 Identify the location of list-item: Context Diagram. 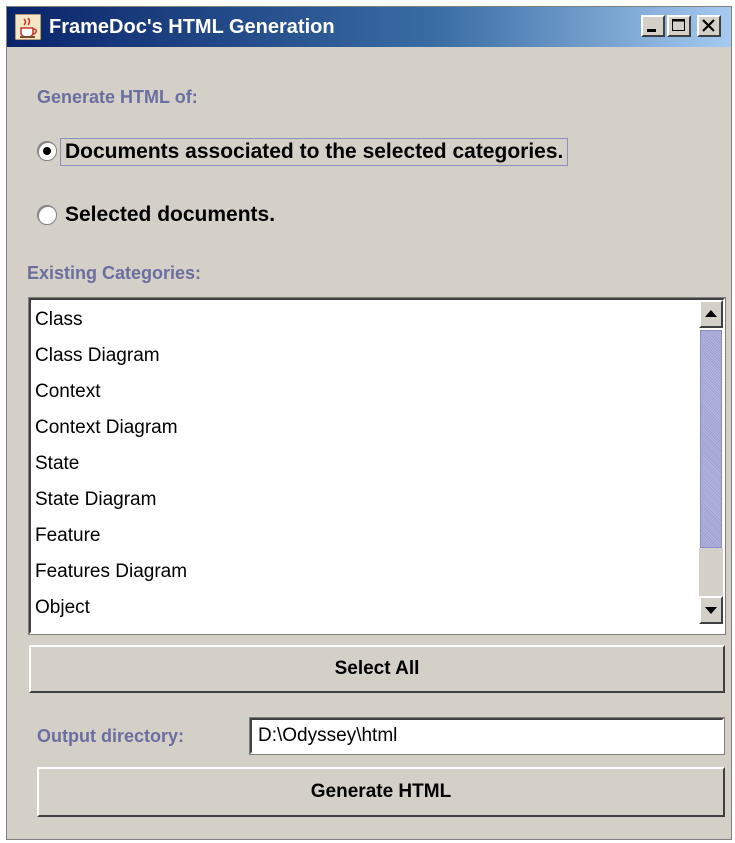
(365, 428).